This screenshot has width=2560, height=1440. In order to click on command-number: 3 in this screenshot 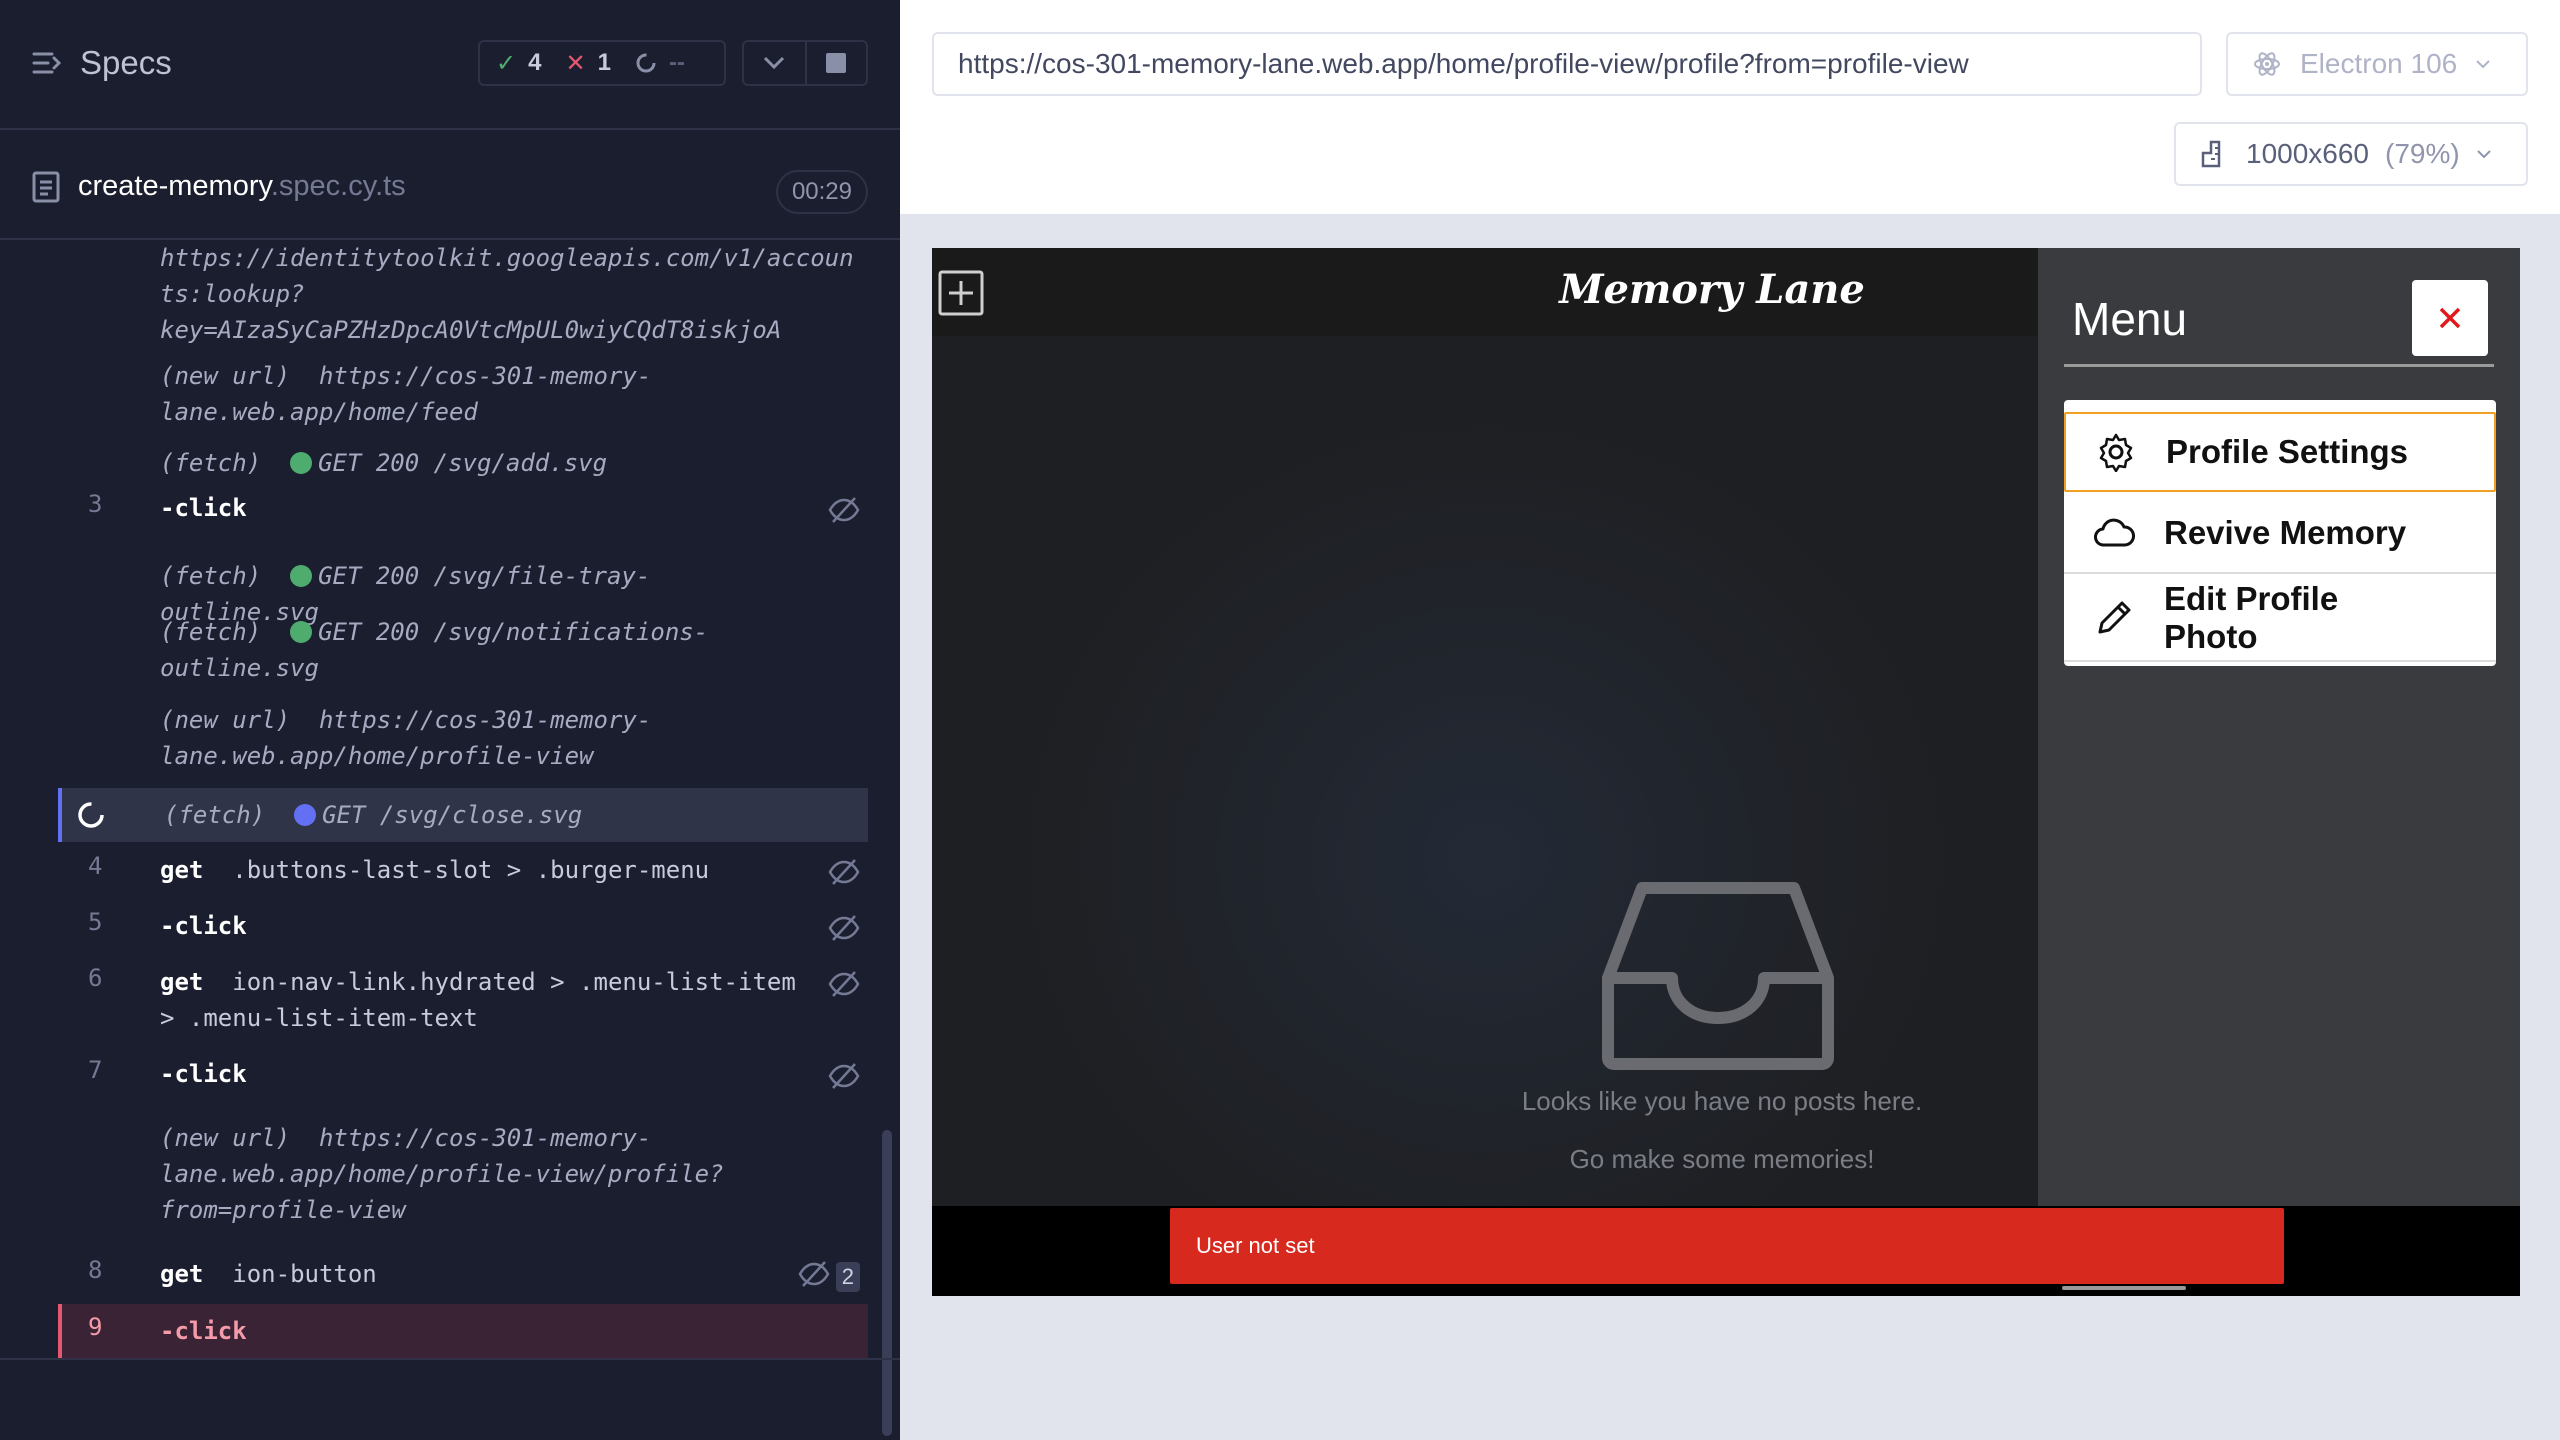, I will do `click(95, 504)`.